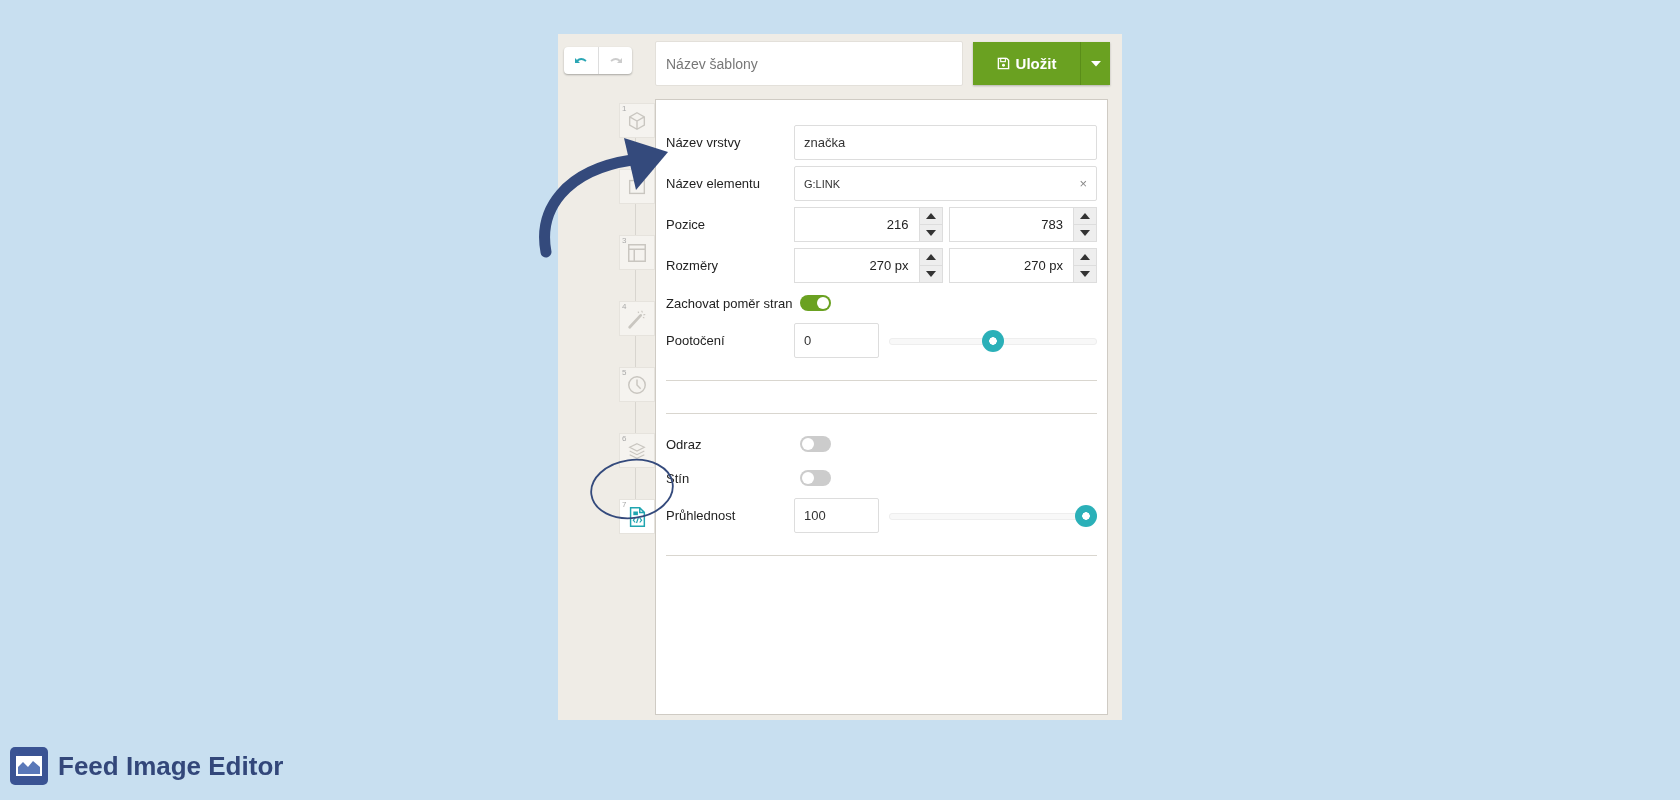  What do you see at coordinates (1083, 183) in the screenshot?
I see `clear-button: ×` at bounding box center [1083, 183].